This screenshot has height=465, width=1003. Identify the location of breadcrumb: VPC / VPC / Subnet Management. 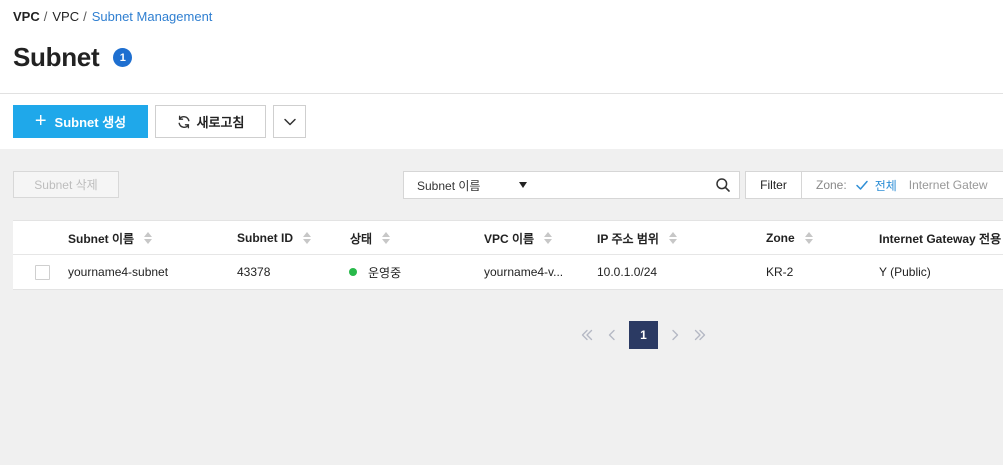
(112, 16).